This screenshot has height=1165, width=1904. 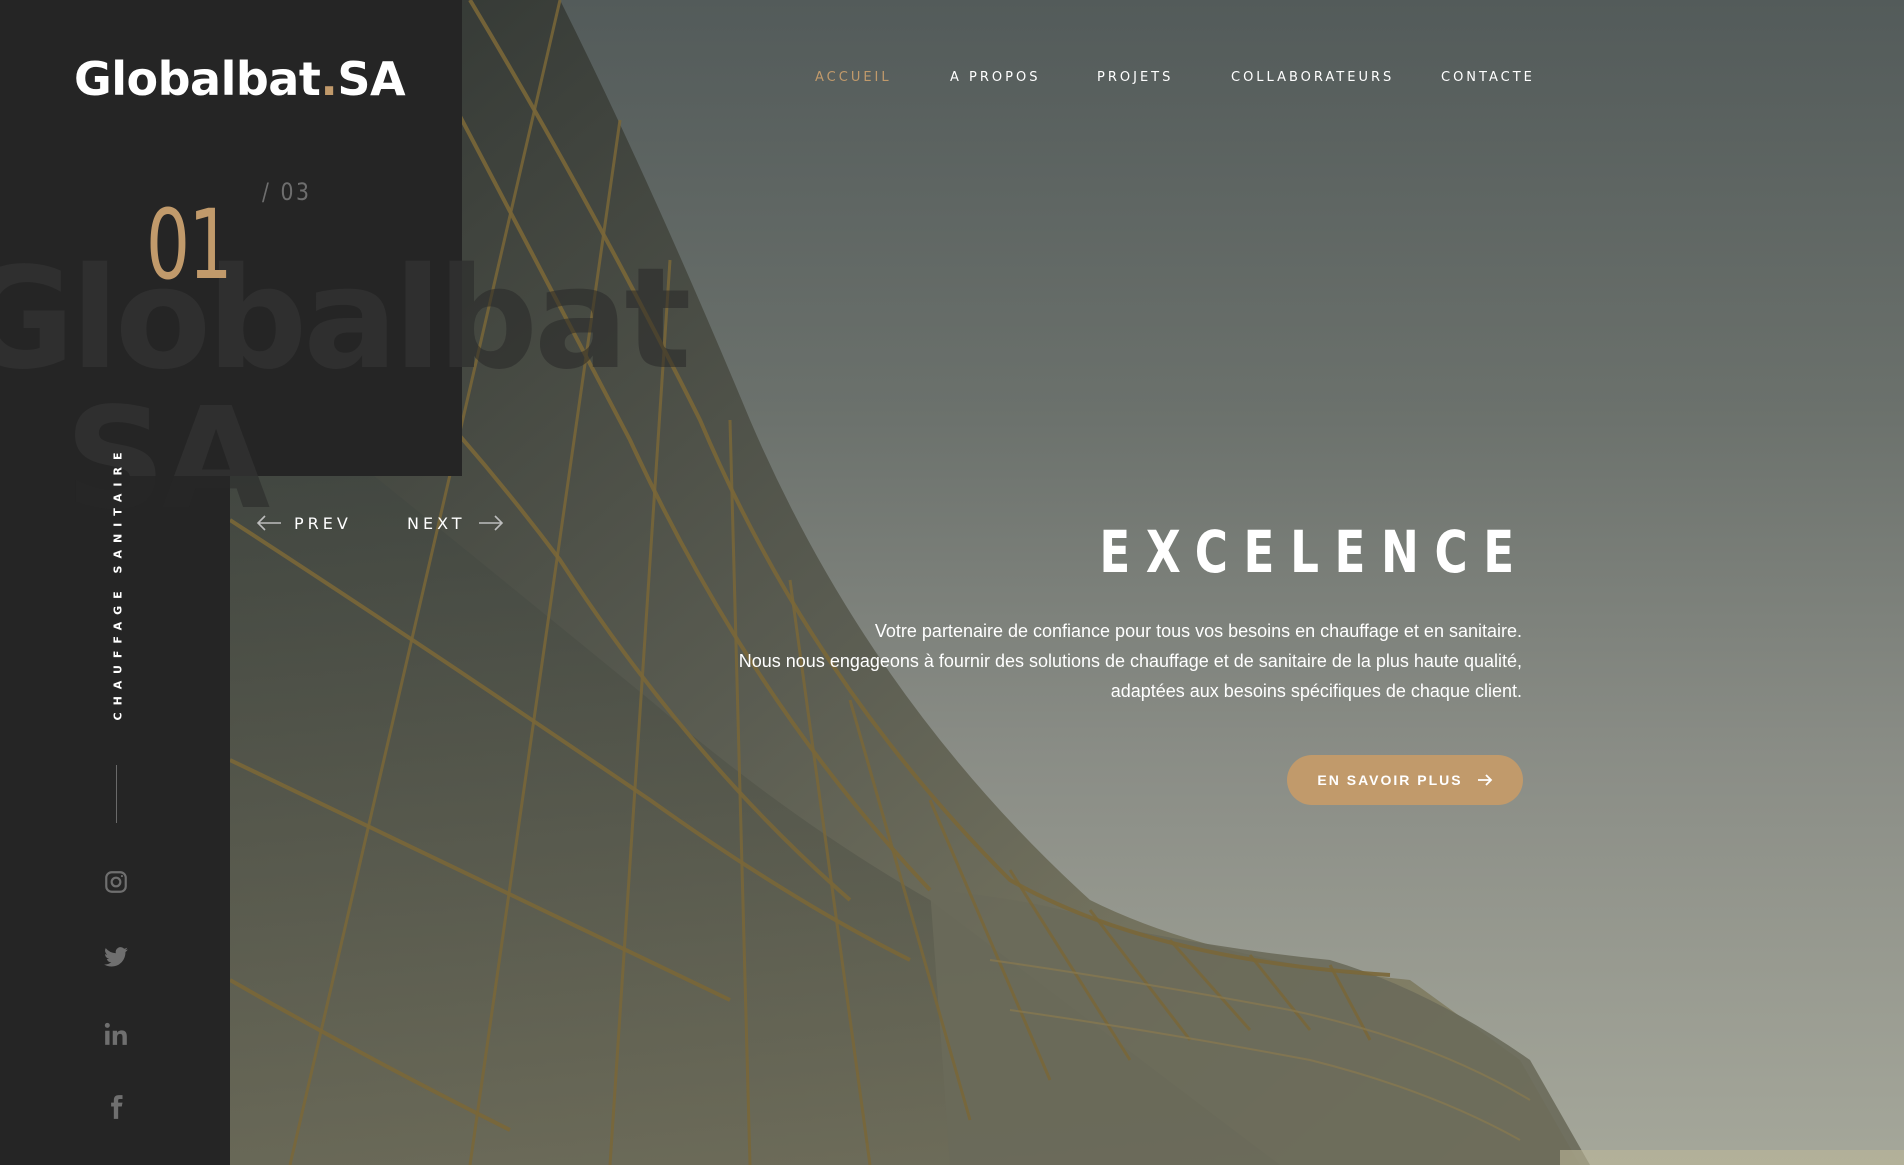 What do you see at coordinates (323, 523) in the screenshot?
I see `prev-label: PREV` at bounding box center [323, 523].